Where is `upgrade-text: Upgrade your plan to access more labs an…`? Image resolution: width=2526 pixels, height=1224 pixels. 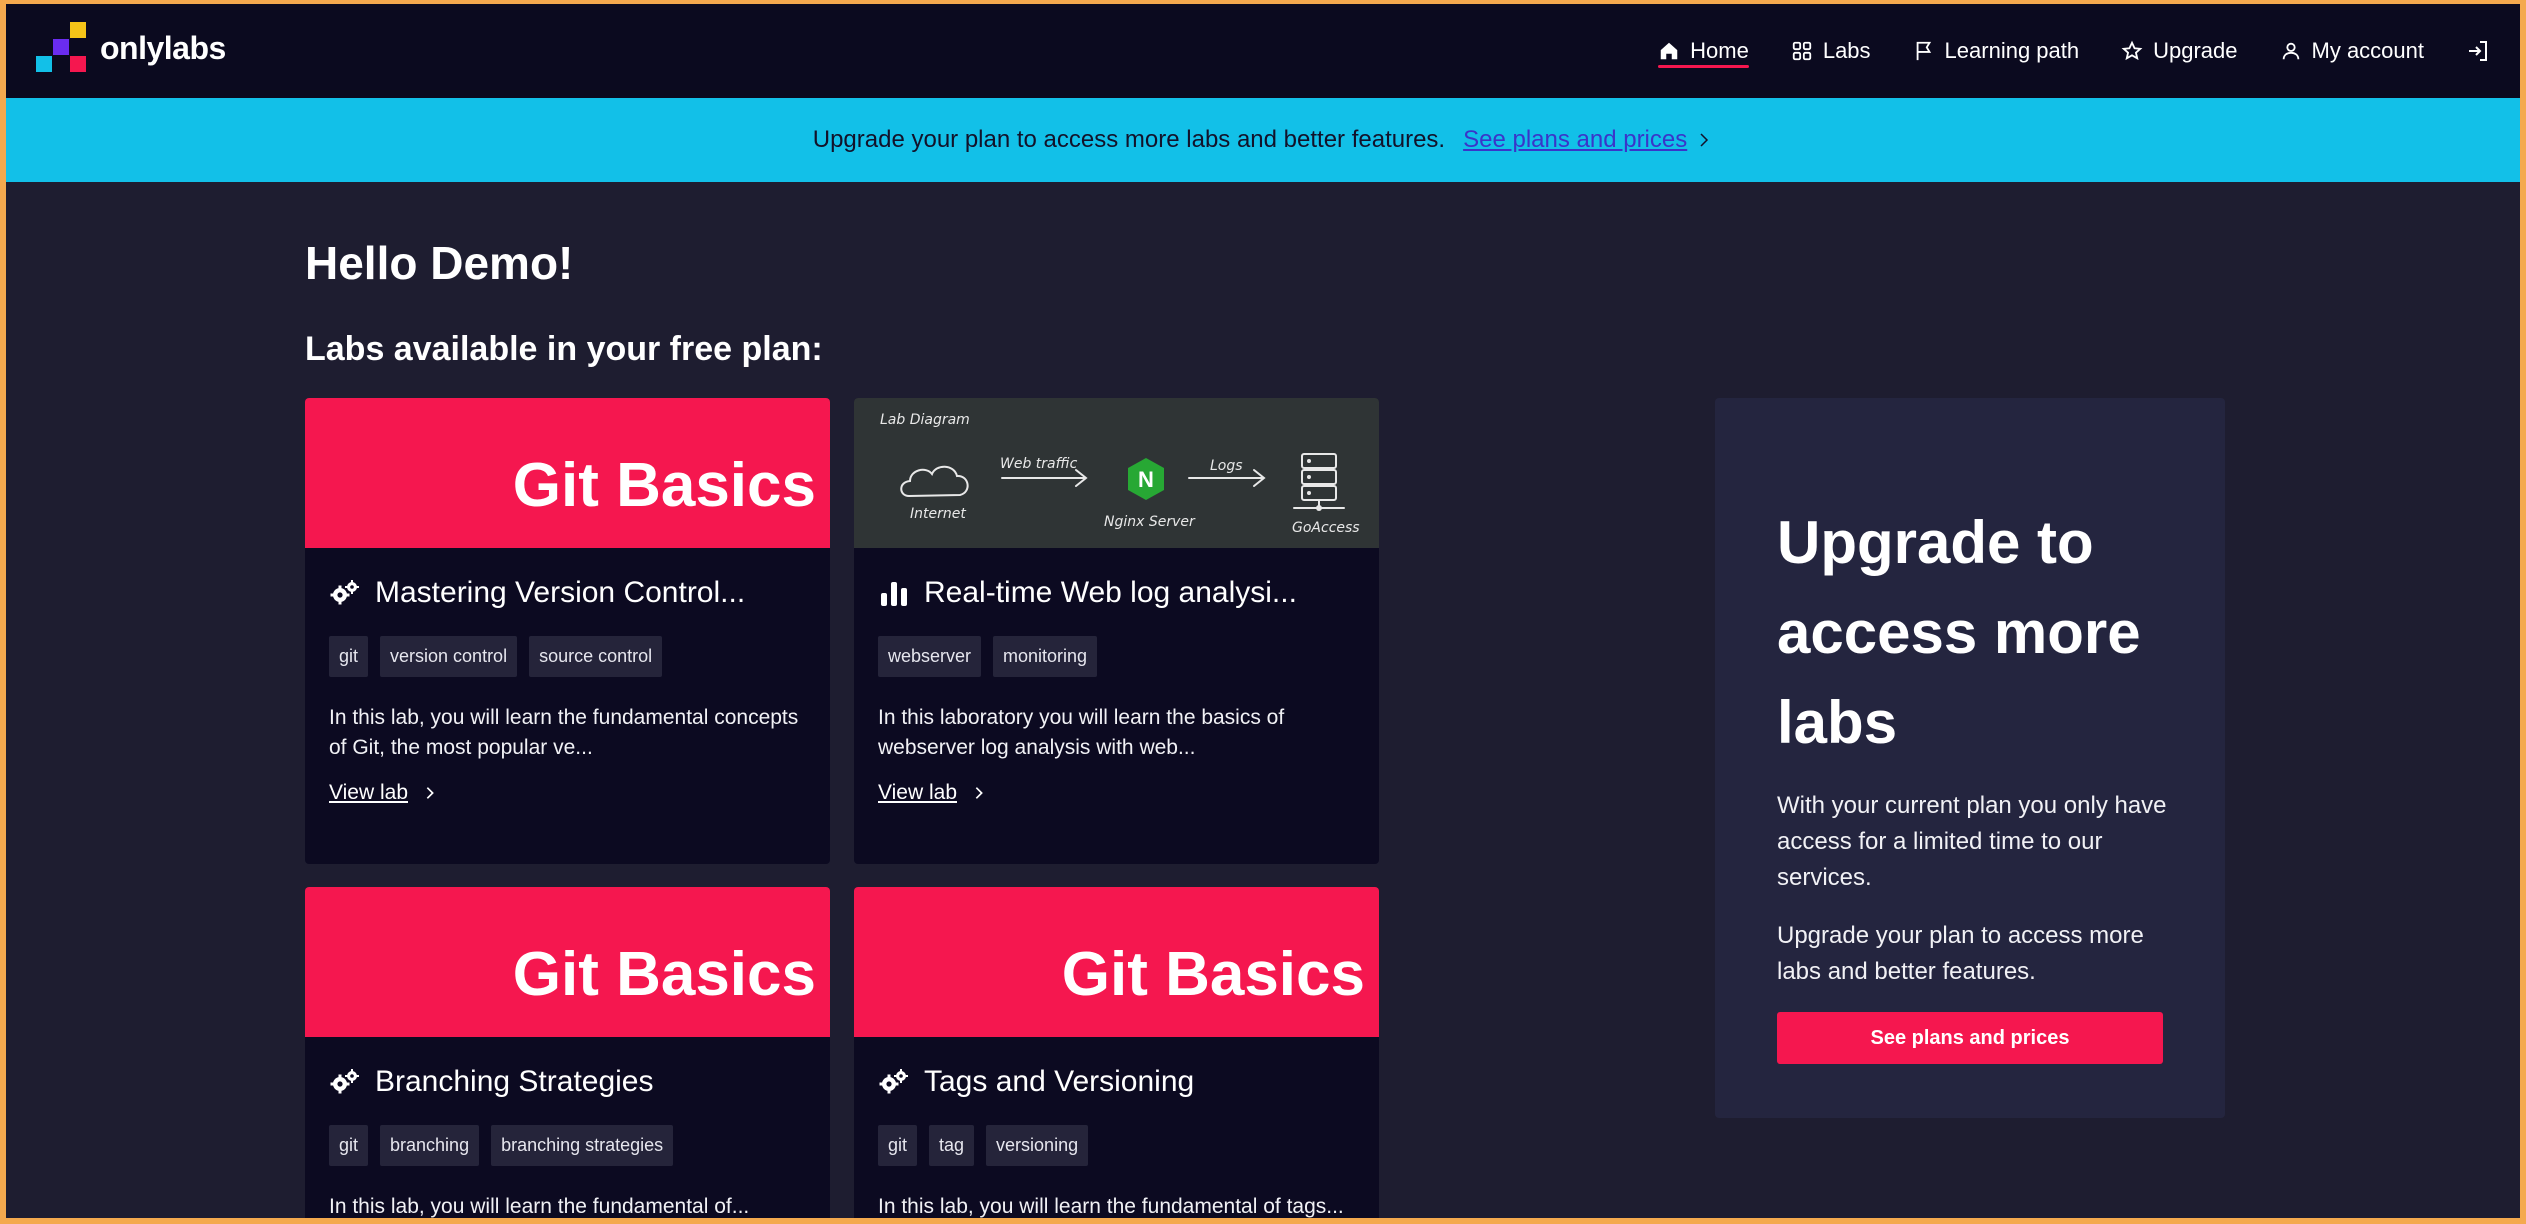
upgrade-text: Upgrade your plan to access more labs an… is located at coordinates (1960, 953).